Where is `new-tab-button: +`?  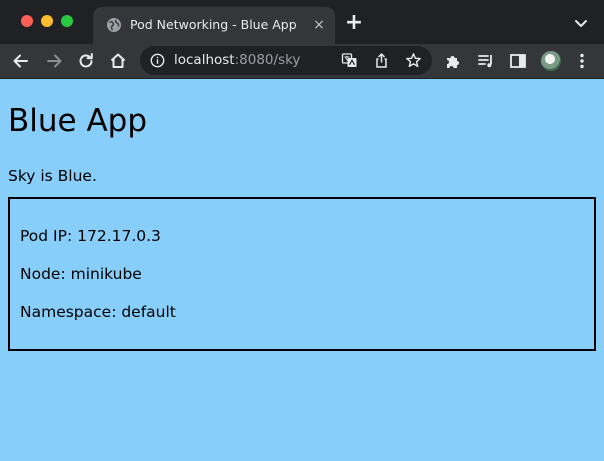
new-tab-button: + is located at coordinates (354, 23).